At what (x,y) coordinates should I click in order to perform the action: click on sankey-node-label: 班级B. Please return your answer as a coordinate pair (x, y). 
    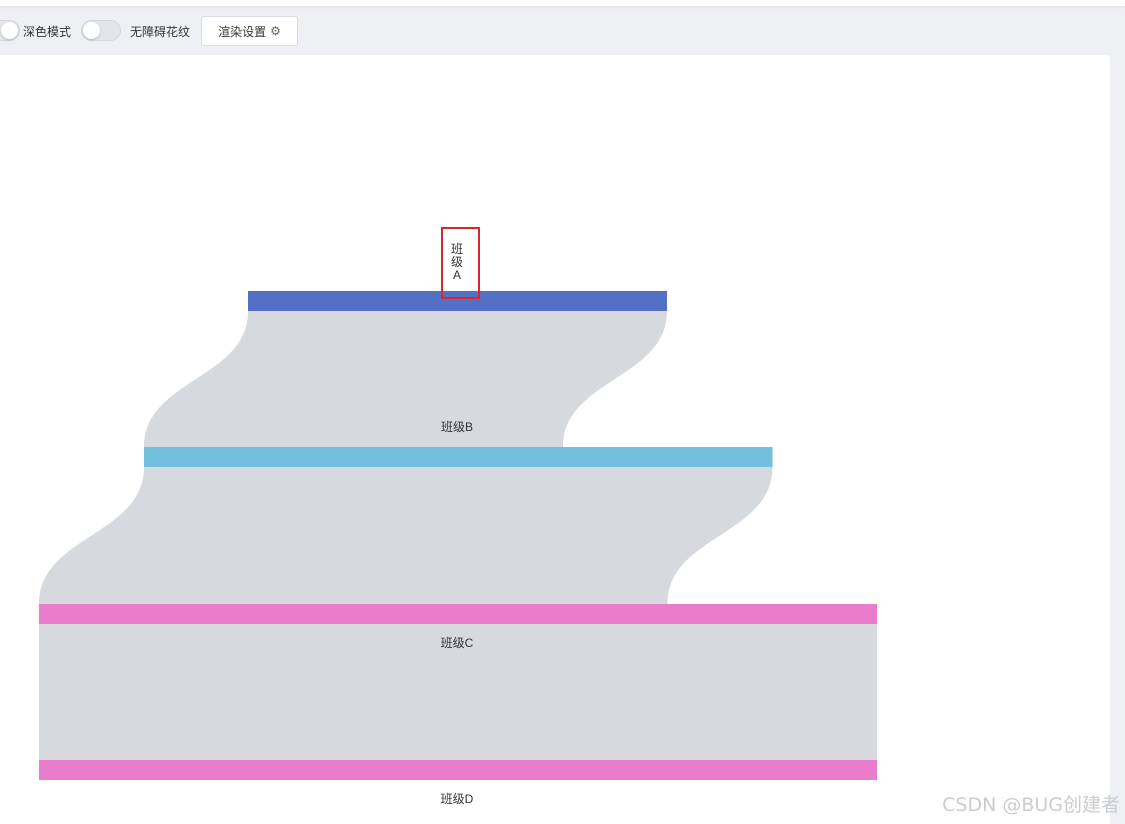
    Looking at the image, I should click on (457, 427).